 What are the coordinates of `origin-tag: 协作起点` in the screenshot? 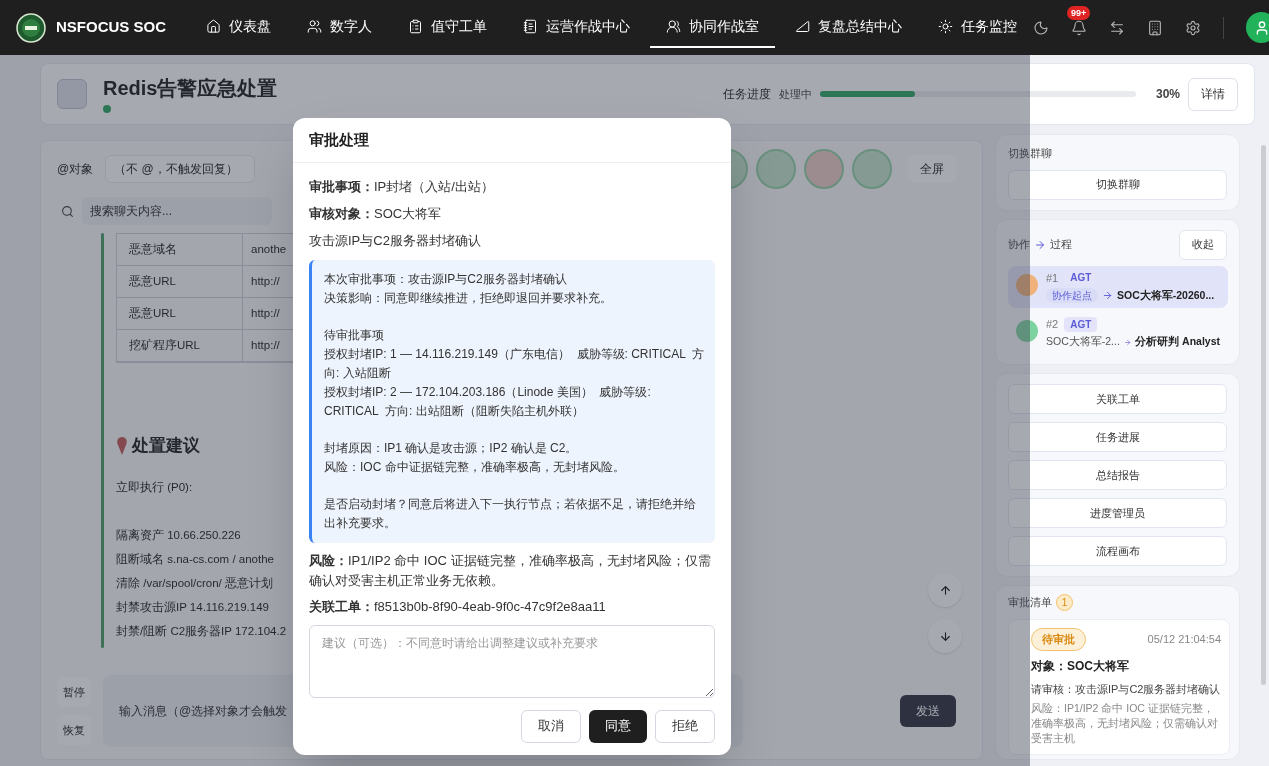 It's located at (1072, 296).